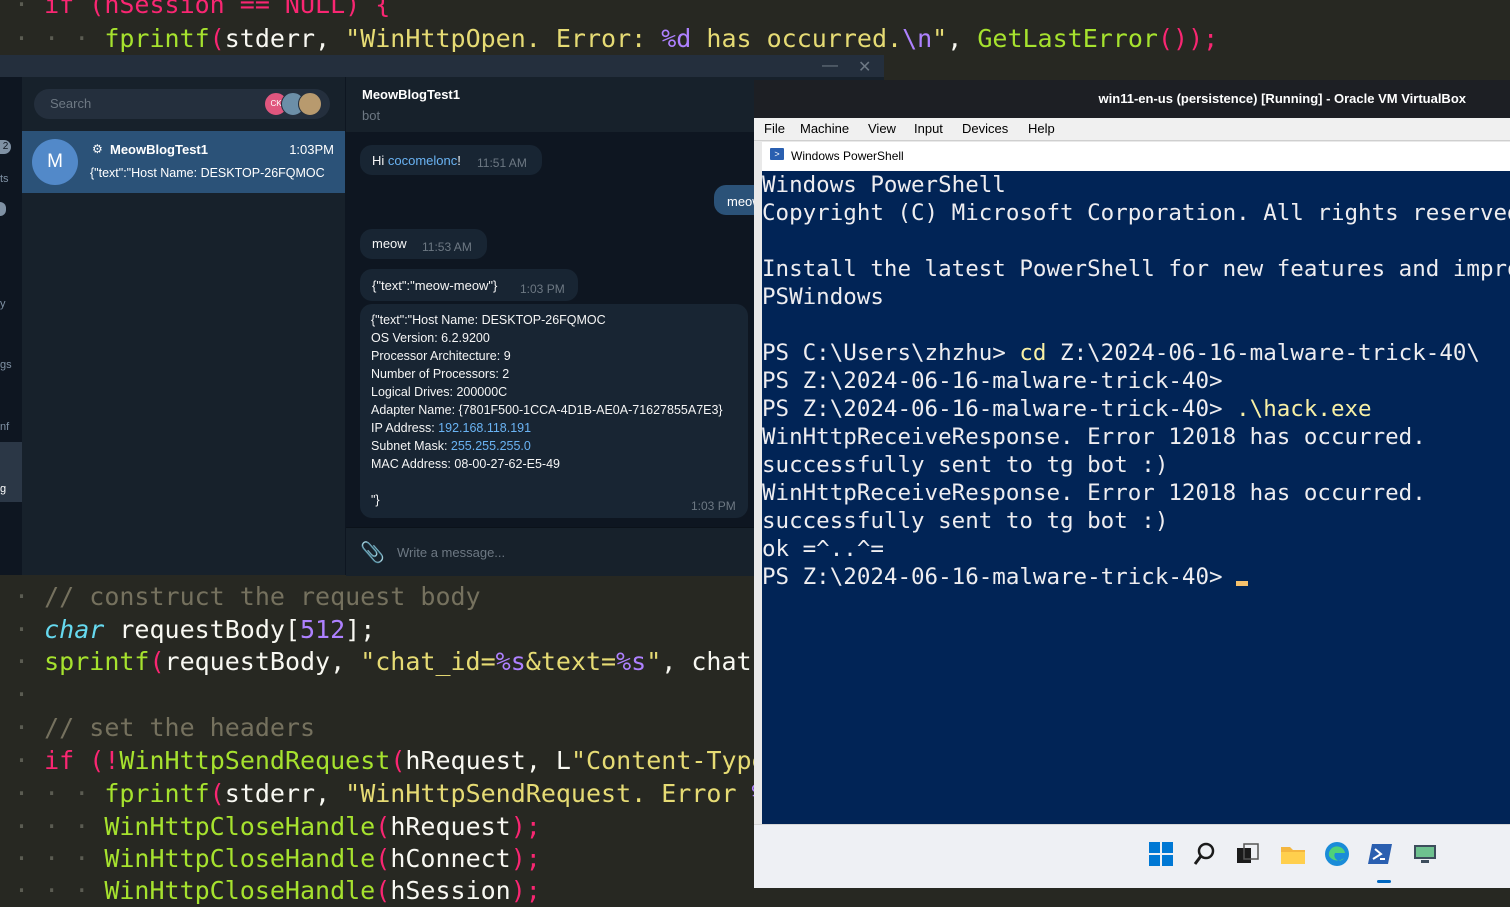  Describe the element at coordinates (389, 243) in the screenshot. I see `message-text: meow` at that location.